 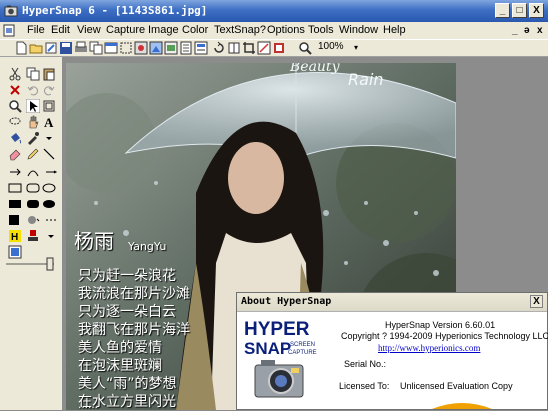 What do you see at coordinates (15, 106) in the screenshot?
I see `zoom-tool-icon` at bounding box center [15, 106].